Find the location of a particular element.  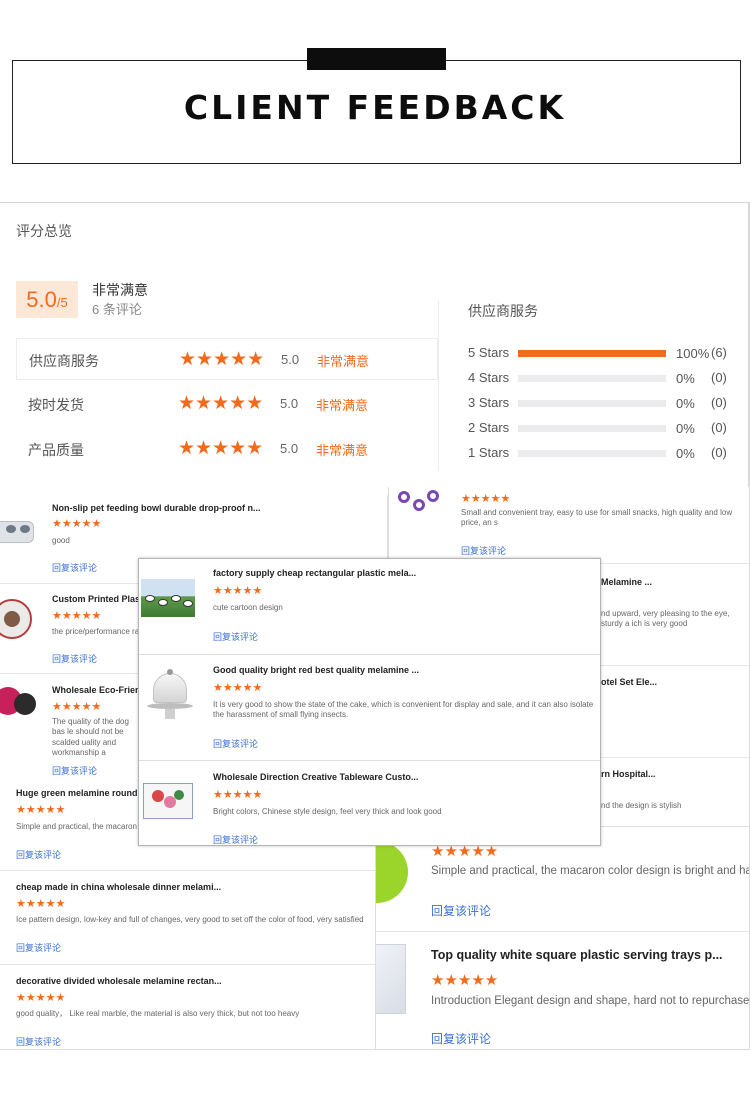

white-tray-image is located at coordinates (391, 979).